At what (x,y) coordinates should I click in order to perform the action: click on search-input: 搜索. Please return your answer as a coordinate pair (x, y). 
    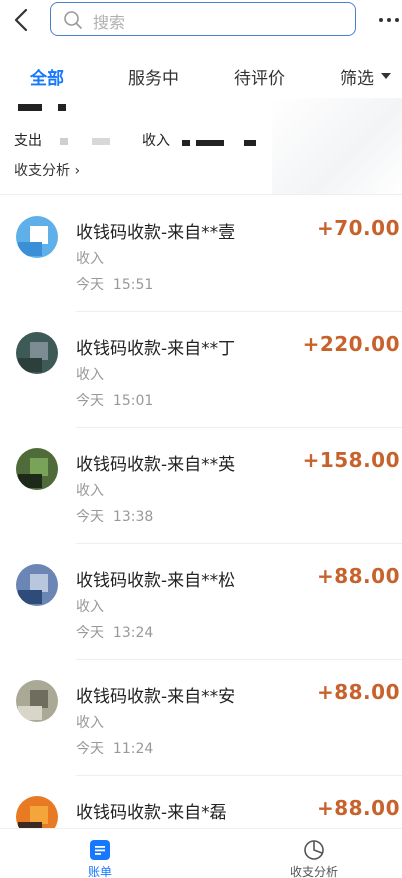
    Looking at the image, I should click on (203, 19).